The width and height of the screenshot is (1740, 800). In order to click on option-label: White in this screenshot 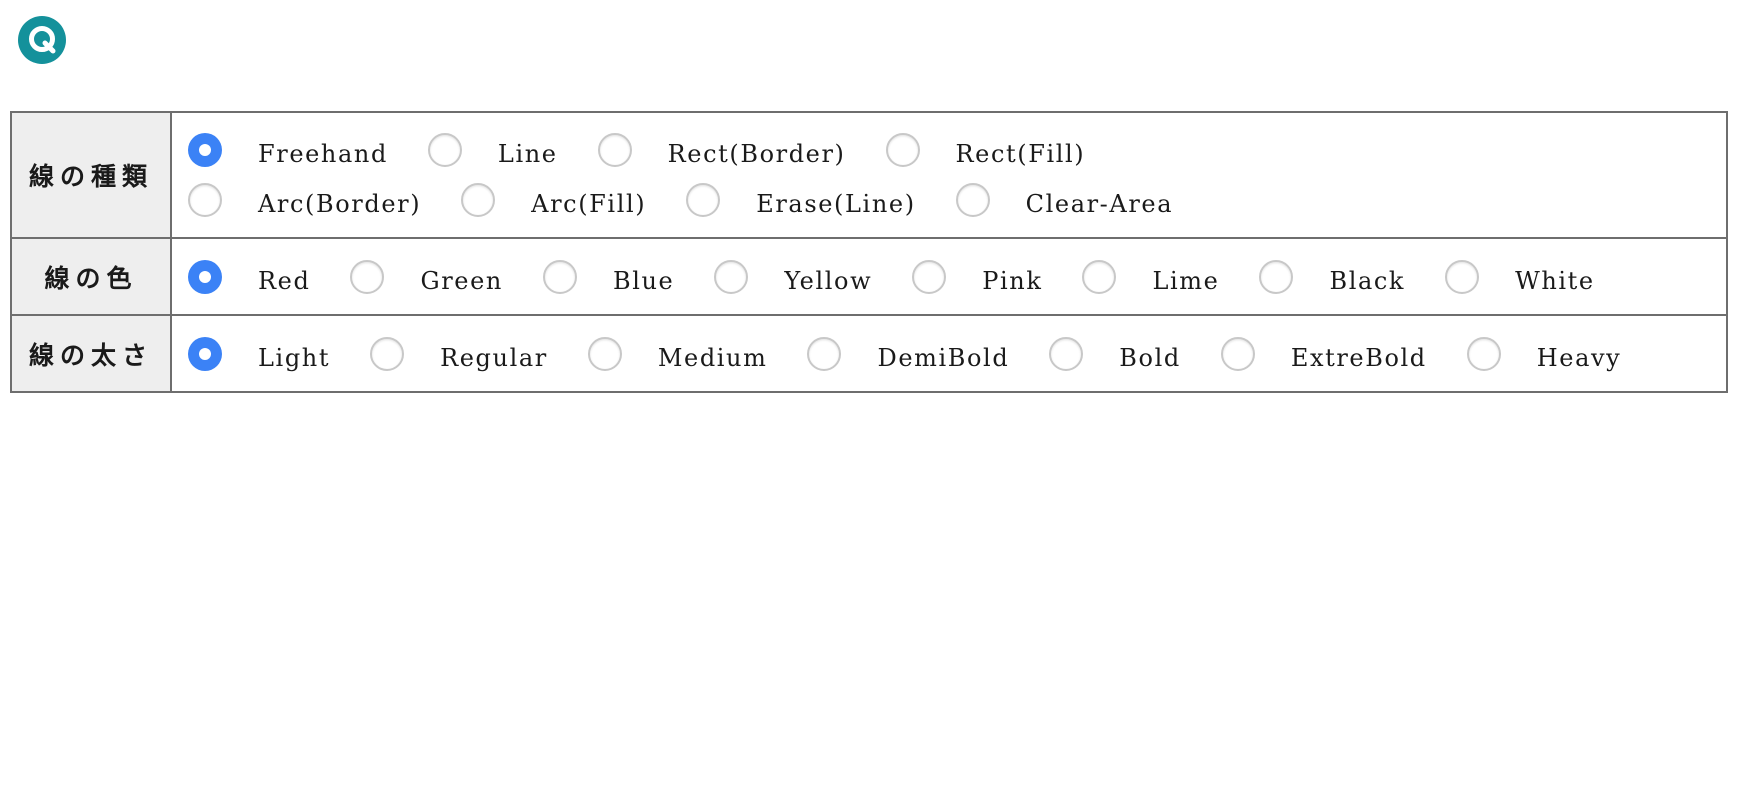, I will do `click(1555, 280)`.